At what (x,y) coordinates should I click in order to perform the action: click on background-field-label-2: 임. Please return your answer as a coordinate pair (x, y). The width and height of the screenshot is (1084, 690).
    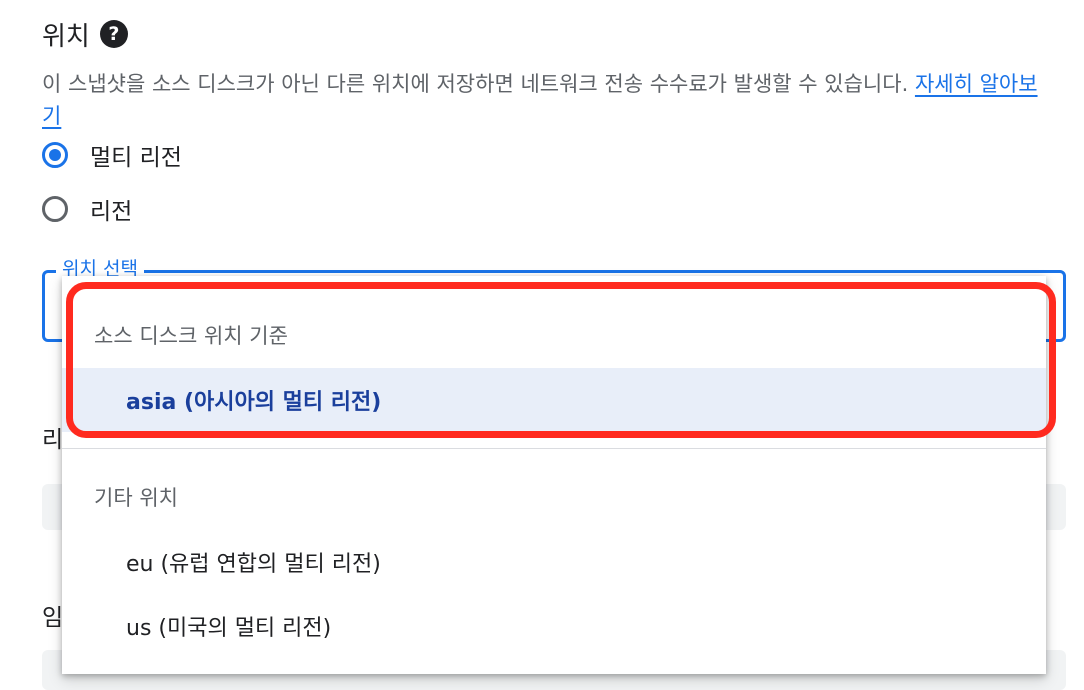
    Looking at the image, I should click on (53, 618).